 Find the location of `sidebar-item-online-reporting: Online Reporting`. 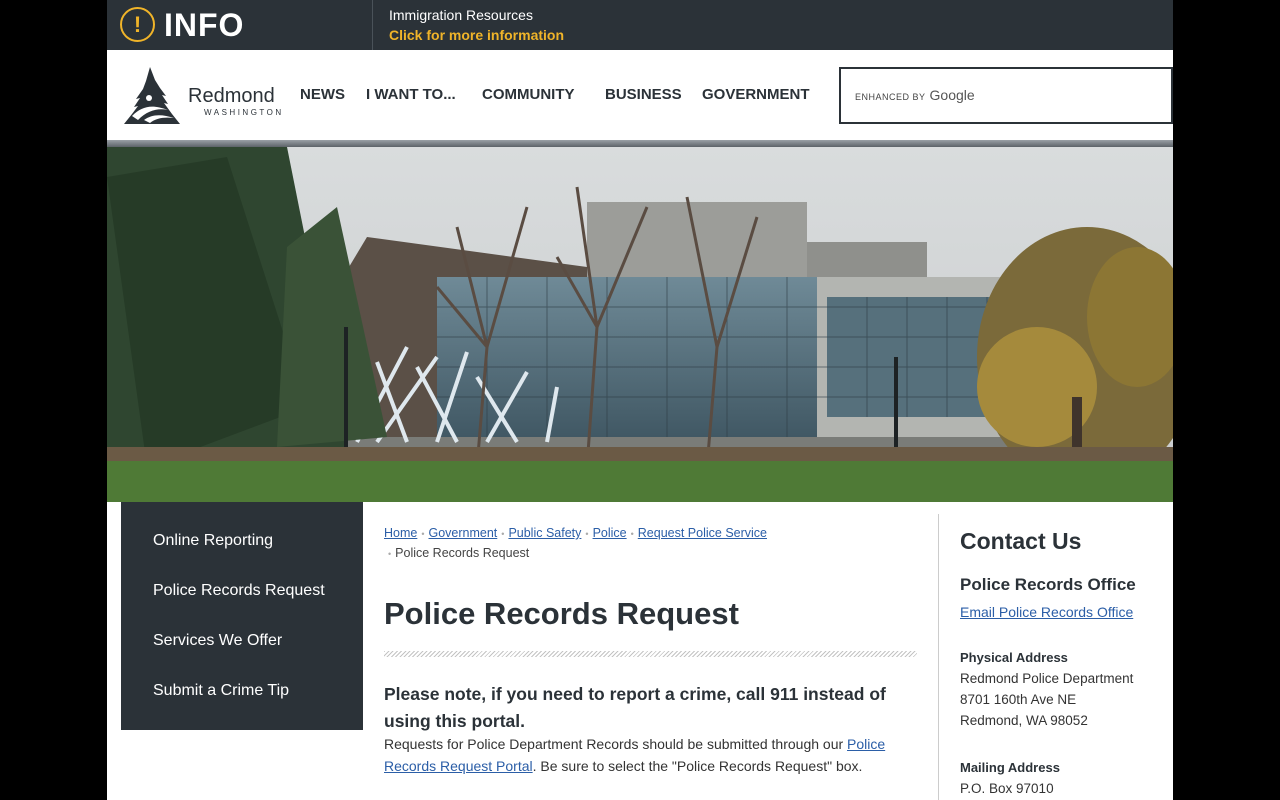

sidebar-item-online-reporting: Online Reporting is located at coordinates (213, 541).